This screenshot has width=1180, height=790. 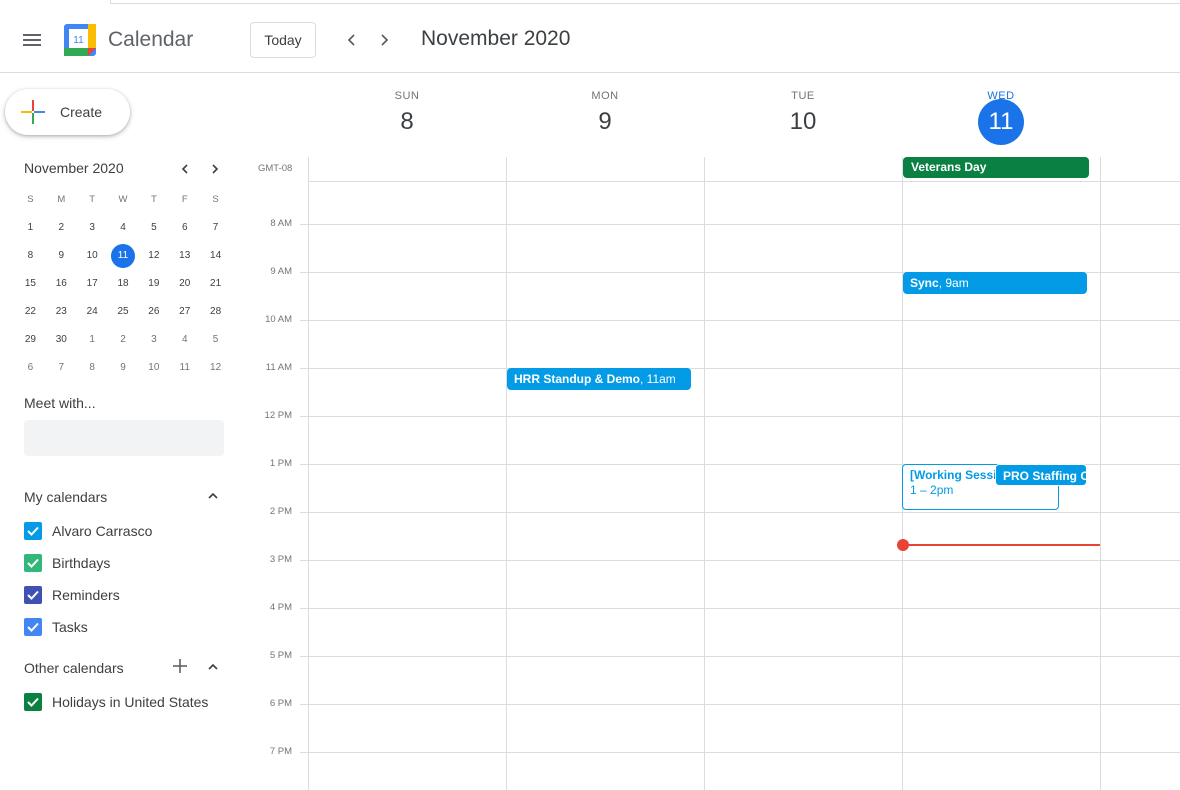 I want to click on day-header-tue: TUE 10, so click(x=803, y=122).